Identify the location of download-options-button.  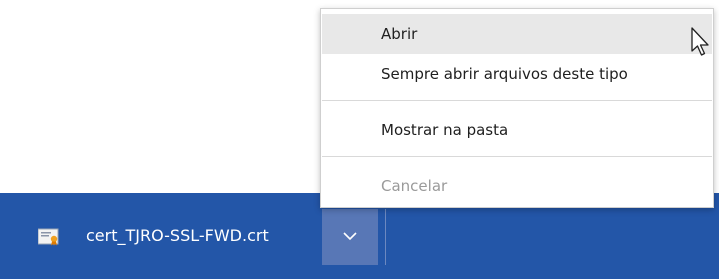
(350, 237).